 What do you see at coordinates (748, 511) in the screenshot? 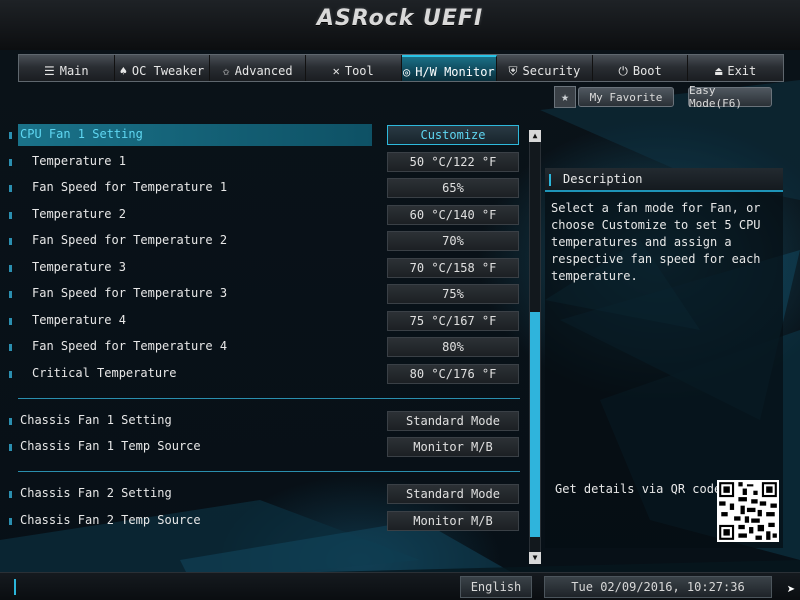
I see `qr-code-icon` at bounding box center [748, 511].